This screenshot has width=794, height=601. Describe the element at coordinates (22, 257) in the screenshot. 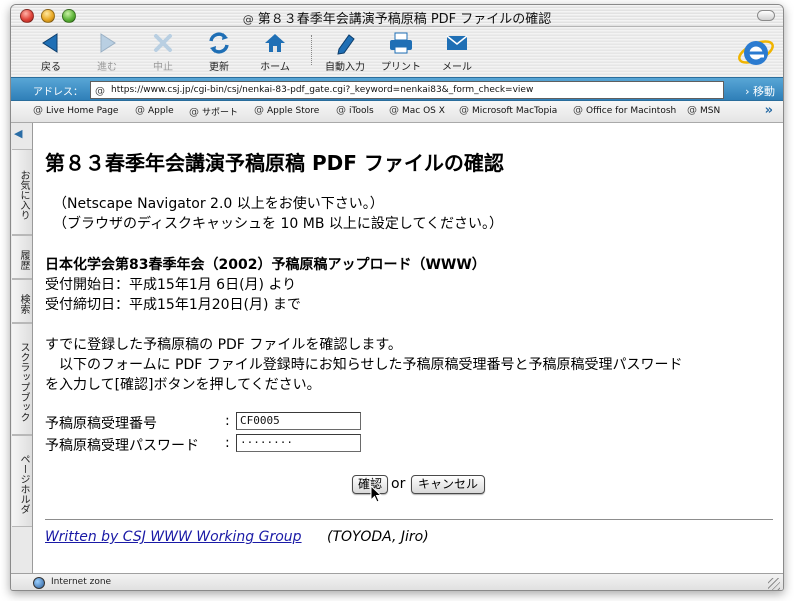

I see `side-tab-history: 履歴` at that location.